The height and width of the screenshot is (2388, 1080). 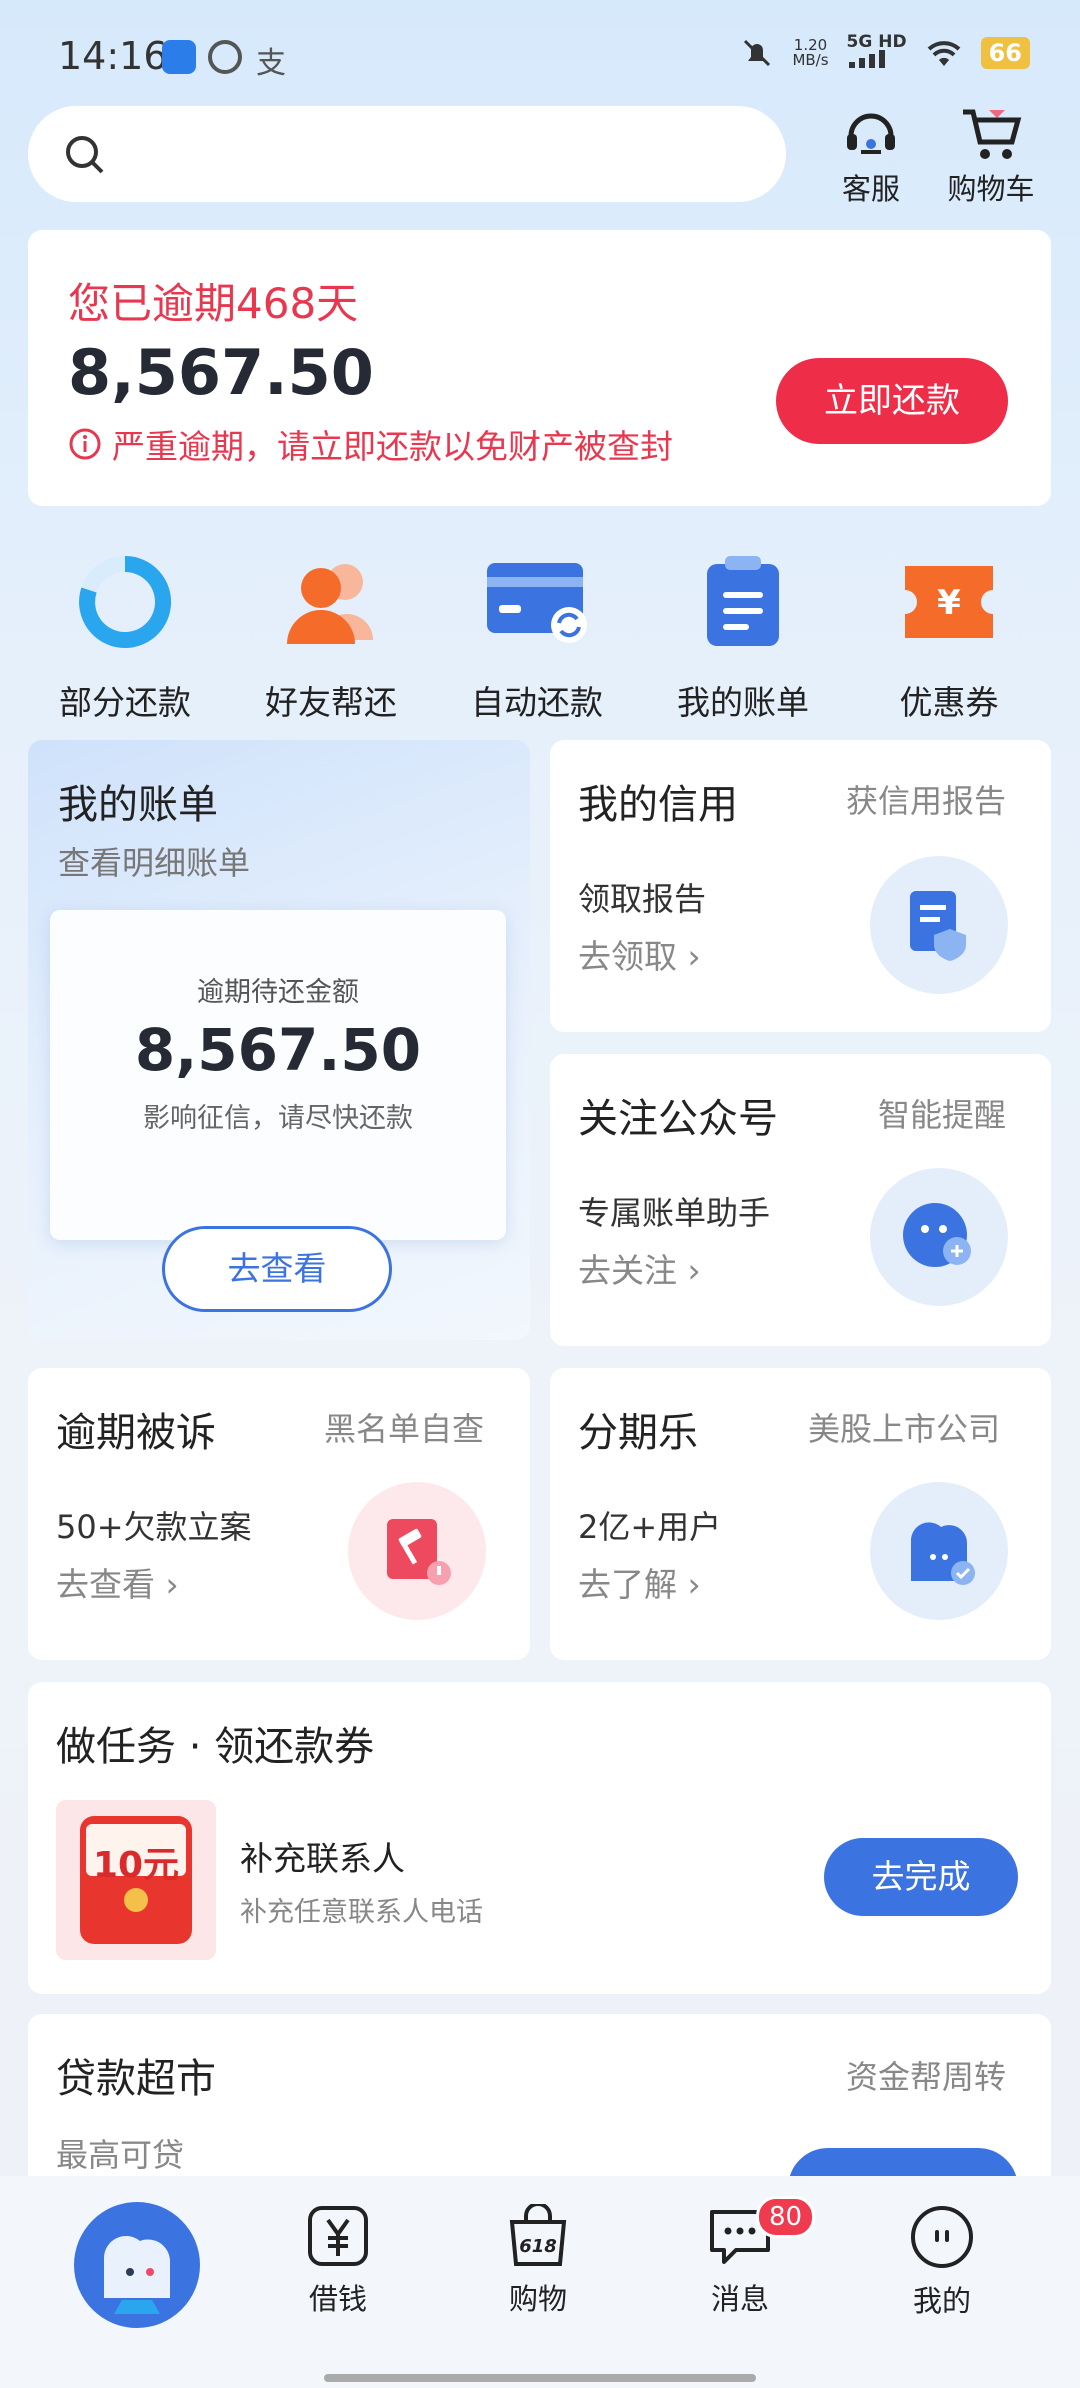 I want to click on wechat-icon-wrap, so click(x=939, y=1237).